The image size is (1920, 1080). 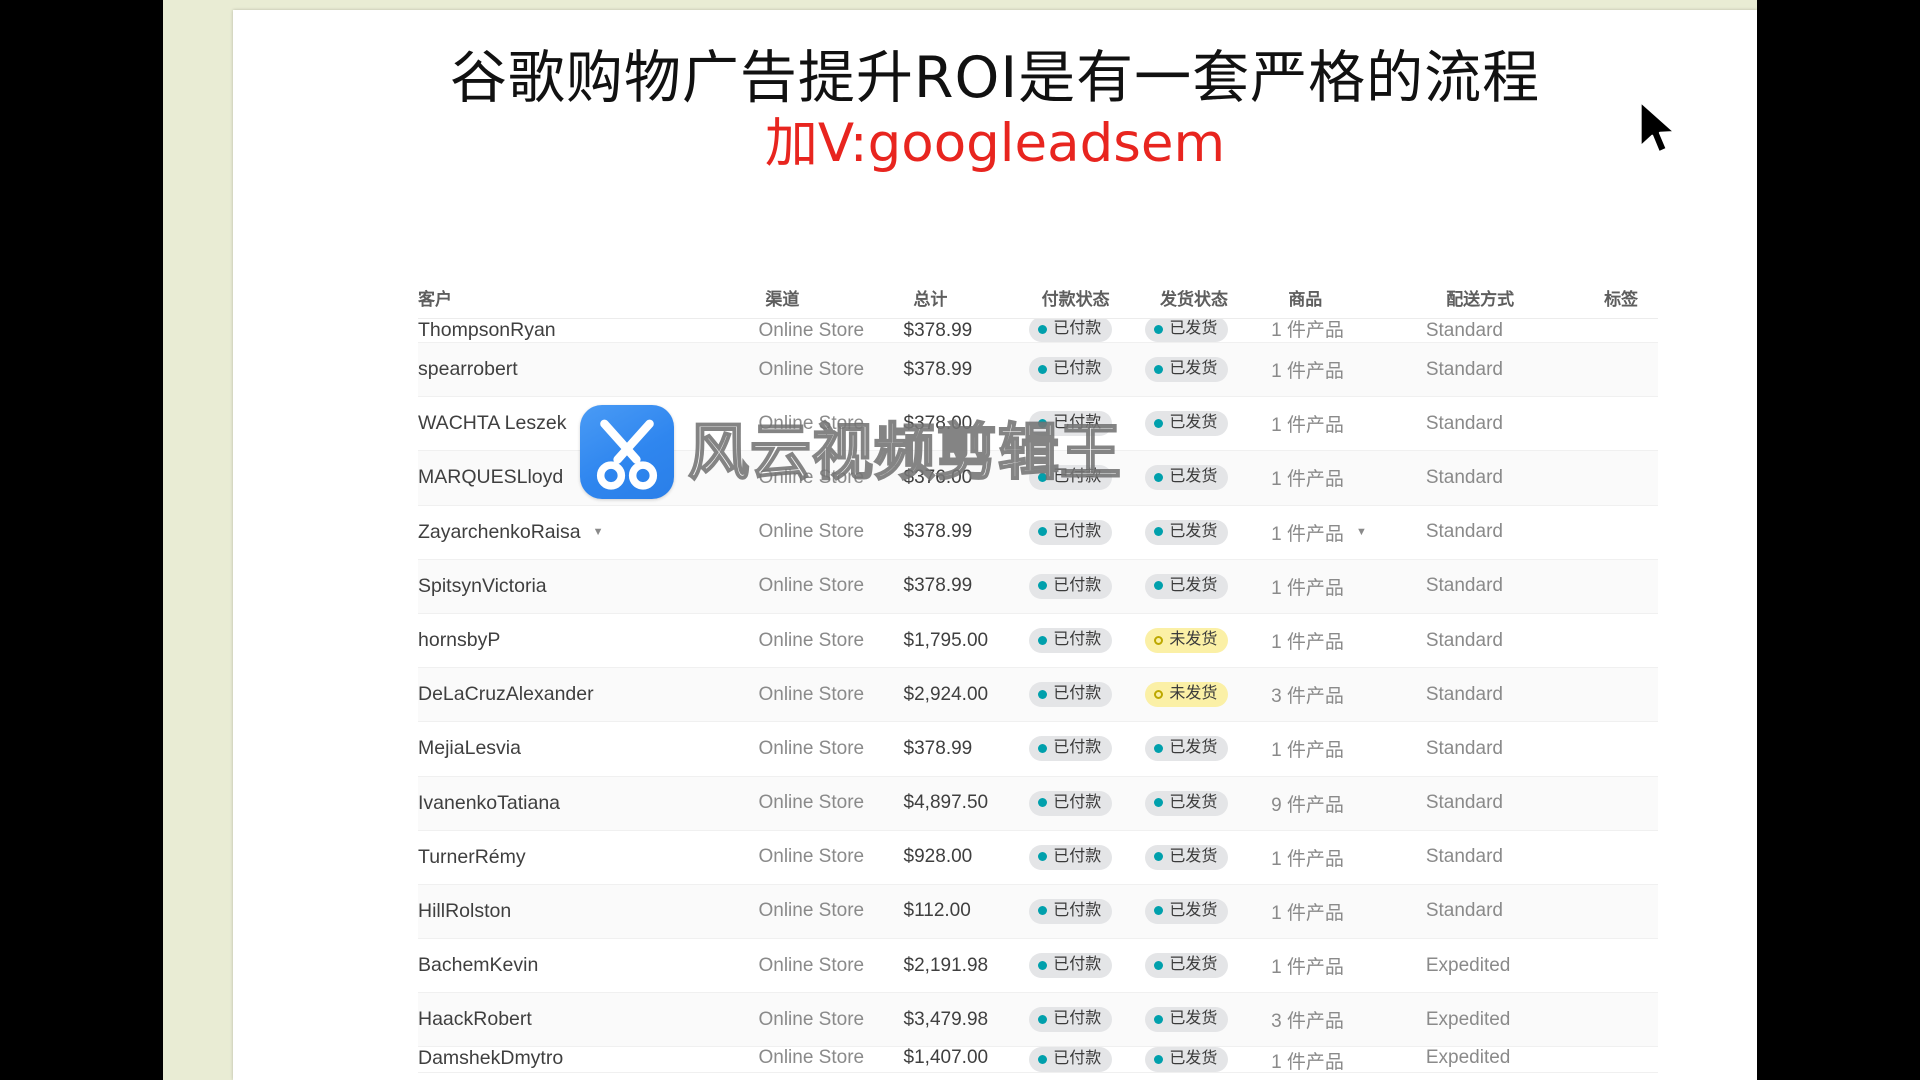 I want to click on column-header-total: 总计, so click(x=977, y=297).